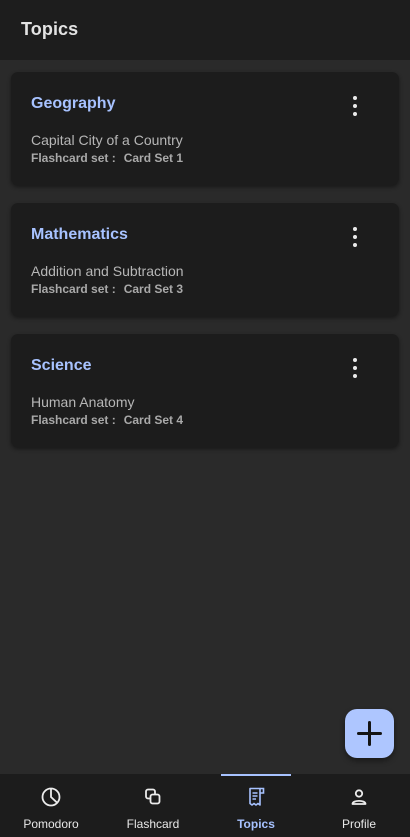 This screenshot has height=837, width=410. What do you see at coordinates (359, 805) in the screenshot?
I see `nav-tab-profile: Profile` at bounding box center [359, 805].